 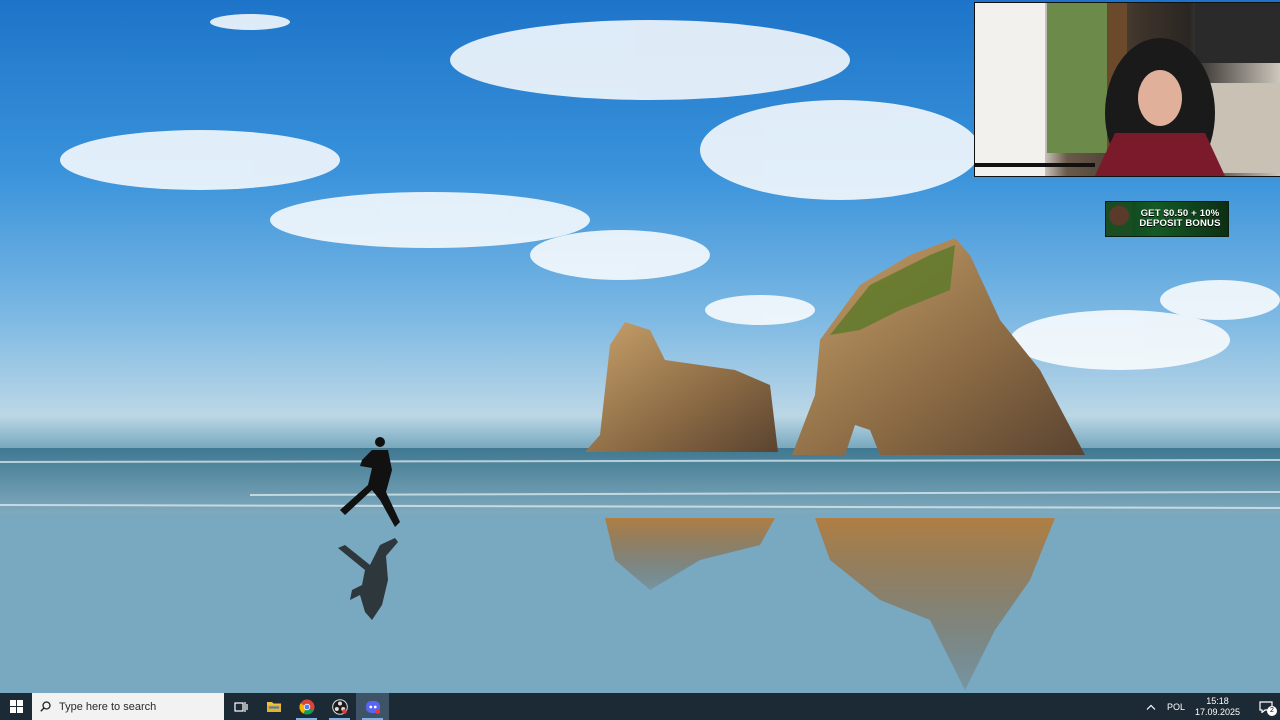 I want to click on promo-banner: GET $0.50 + 10% DEPOSIT BONUS, so click(x=1167, y=219).